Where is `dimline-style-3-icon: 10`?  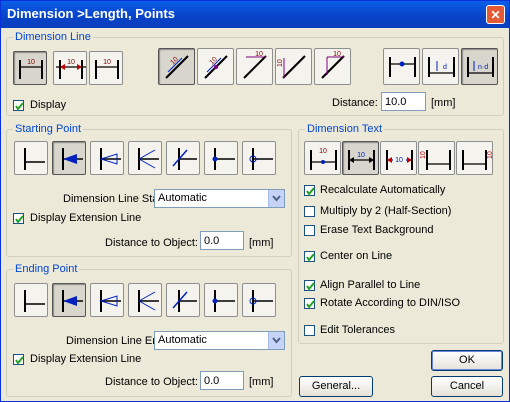 dimline-style-3-icon: 10 is located at coordinates (107, 69).